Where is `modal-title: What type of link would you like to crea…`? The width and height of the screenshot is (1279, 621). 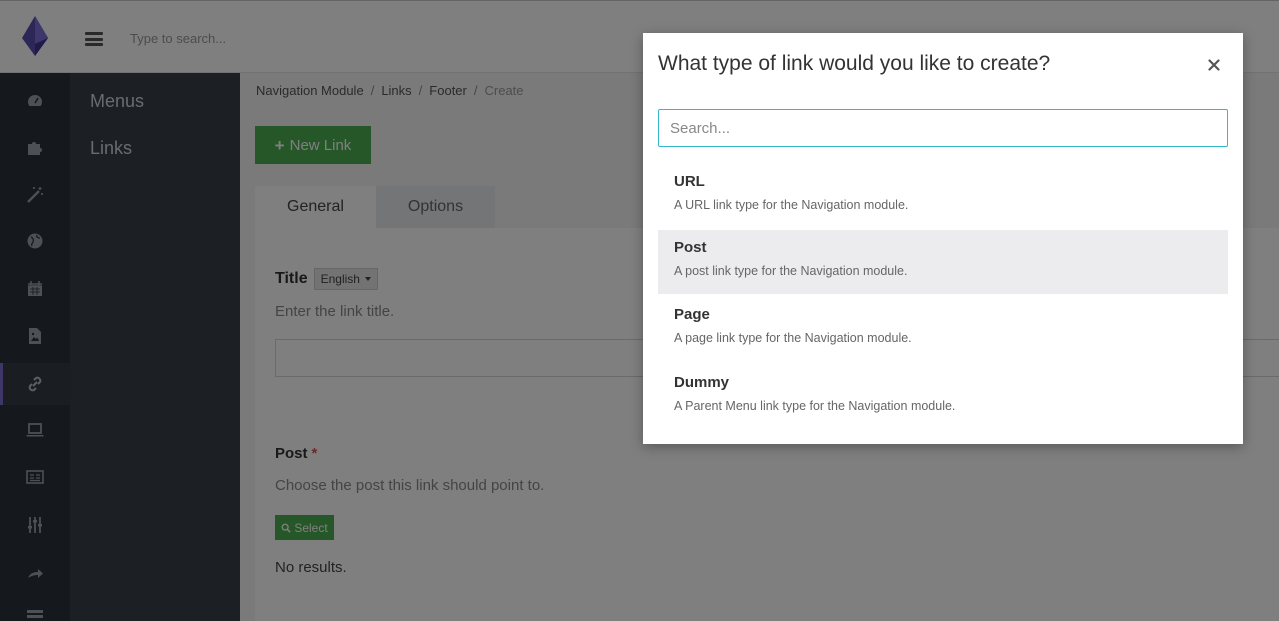 modal-title: What type of link would you like to crea… is located at coordinates (854, 63).